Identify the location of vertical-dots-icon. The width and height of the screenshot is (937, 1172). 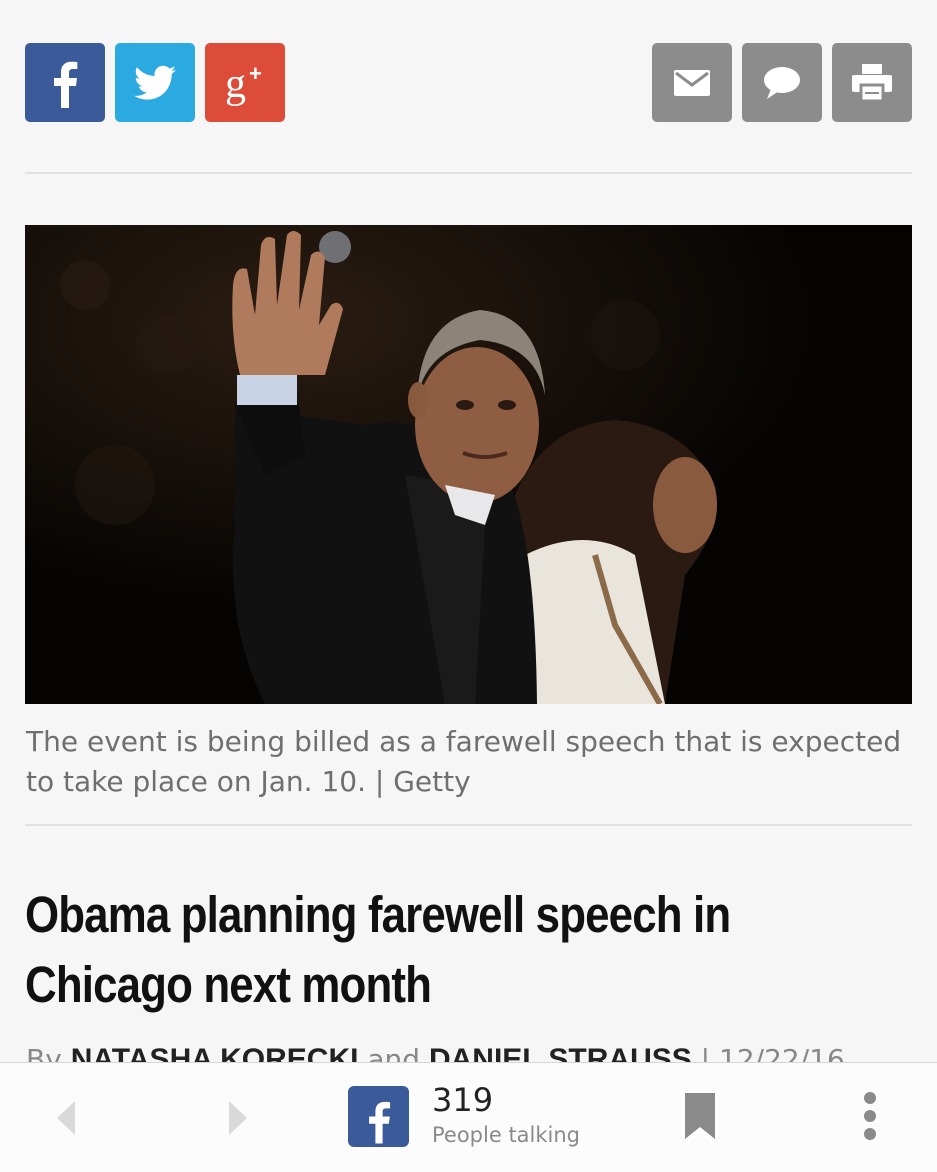
(870, 1116).